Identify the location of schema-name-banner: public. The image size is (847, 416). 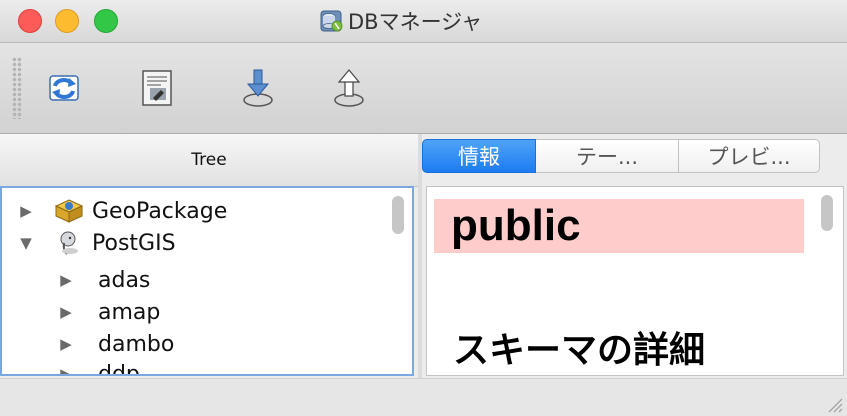
(619, 226).